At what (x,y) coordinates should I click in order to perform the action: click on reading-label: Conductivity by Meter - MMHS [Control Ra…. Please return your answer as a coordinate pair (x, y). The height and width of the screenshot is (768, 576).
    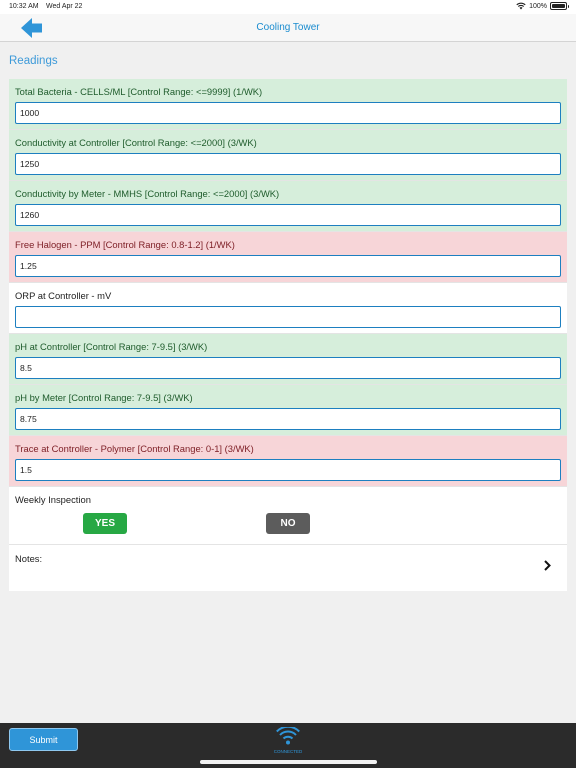
    Looking at the image, I should click on (147, 193).